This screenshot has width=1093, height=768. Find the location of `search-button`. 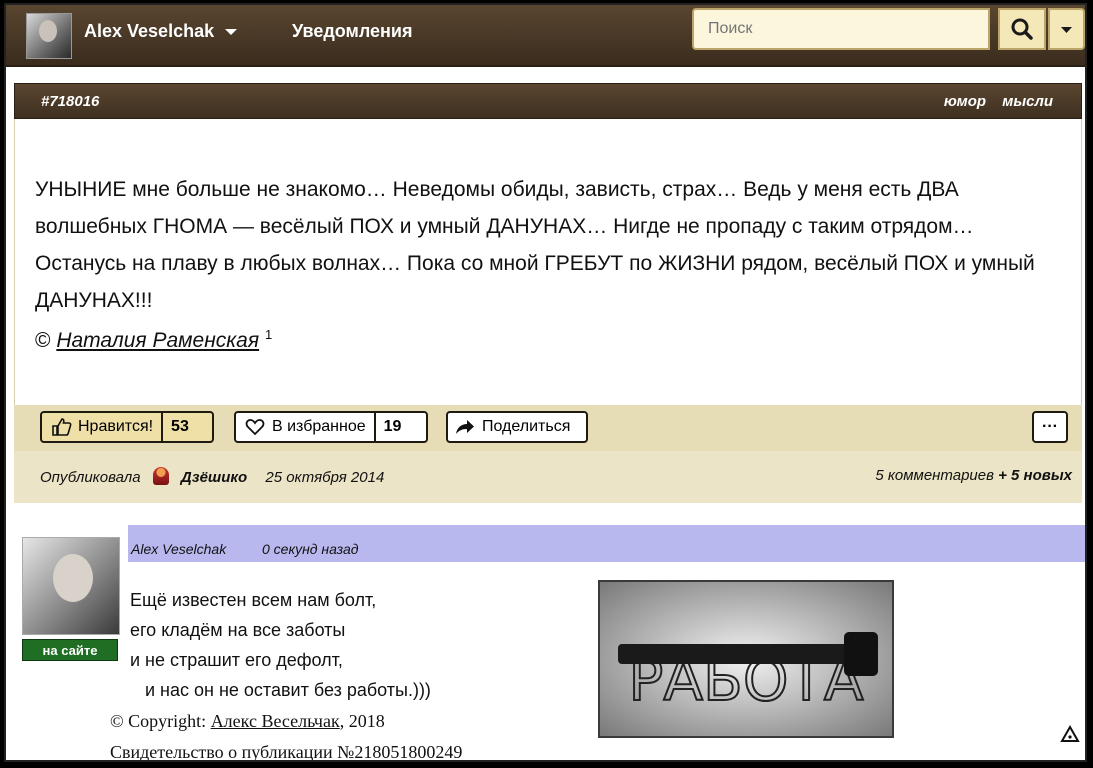

search-button is located at coordinates (1022, 29).